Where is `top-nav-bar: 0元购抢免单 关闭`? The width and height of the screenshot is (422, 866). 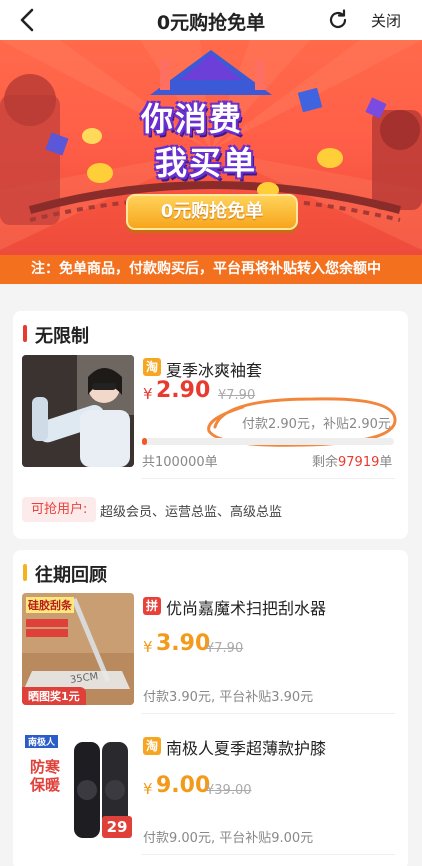 top-nav-bar: 0元购抢免单 关闭 is located at coordinates (211, 20).